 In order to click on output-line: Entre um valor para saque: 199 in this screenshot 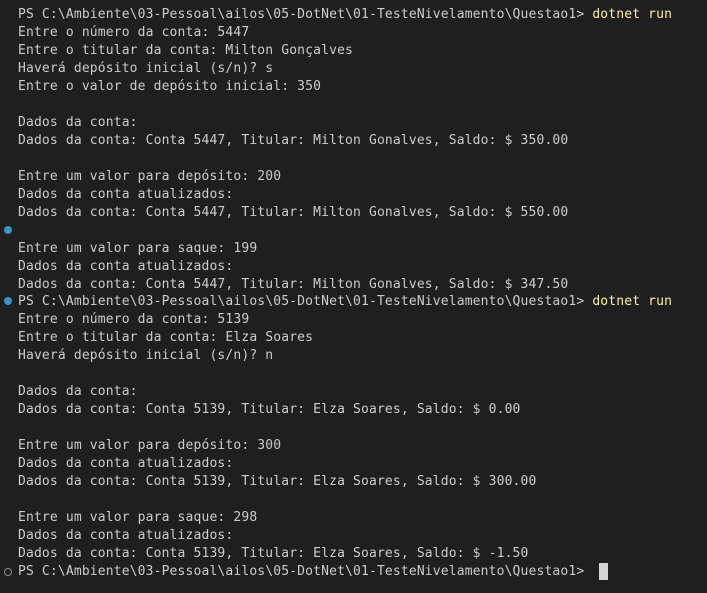, I will do `click(138, 248)`.